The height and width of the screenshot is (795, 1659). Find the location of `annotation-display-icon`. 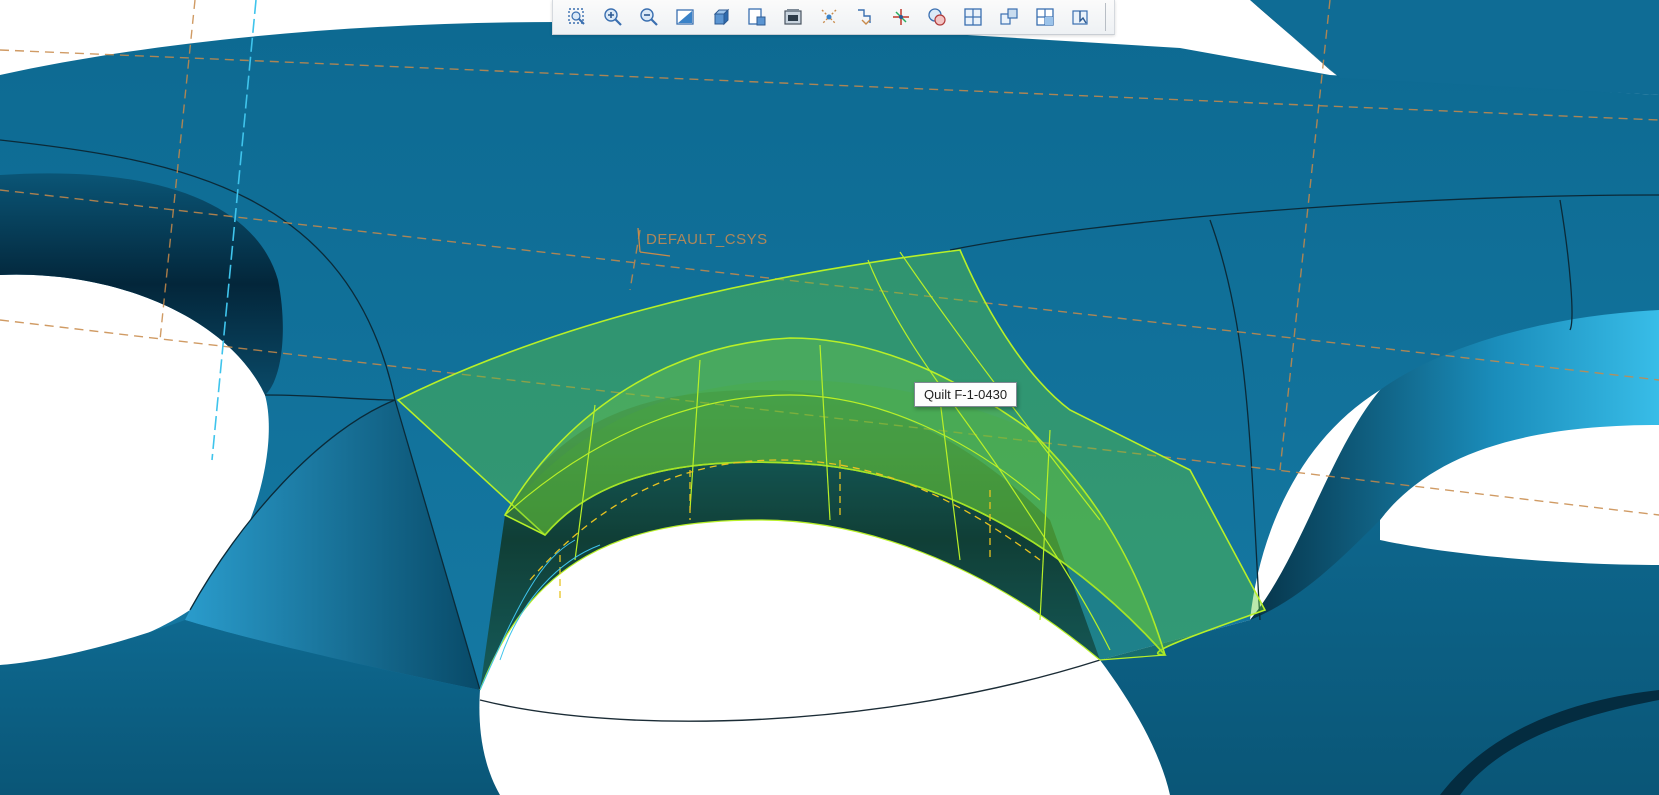

annotation-display-icon is located at coordinates (864, 17).